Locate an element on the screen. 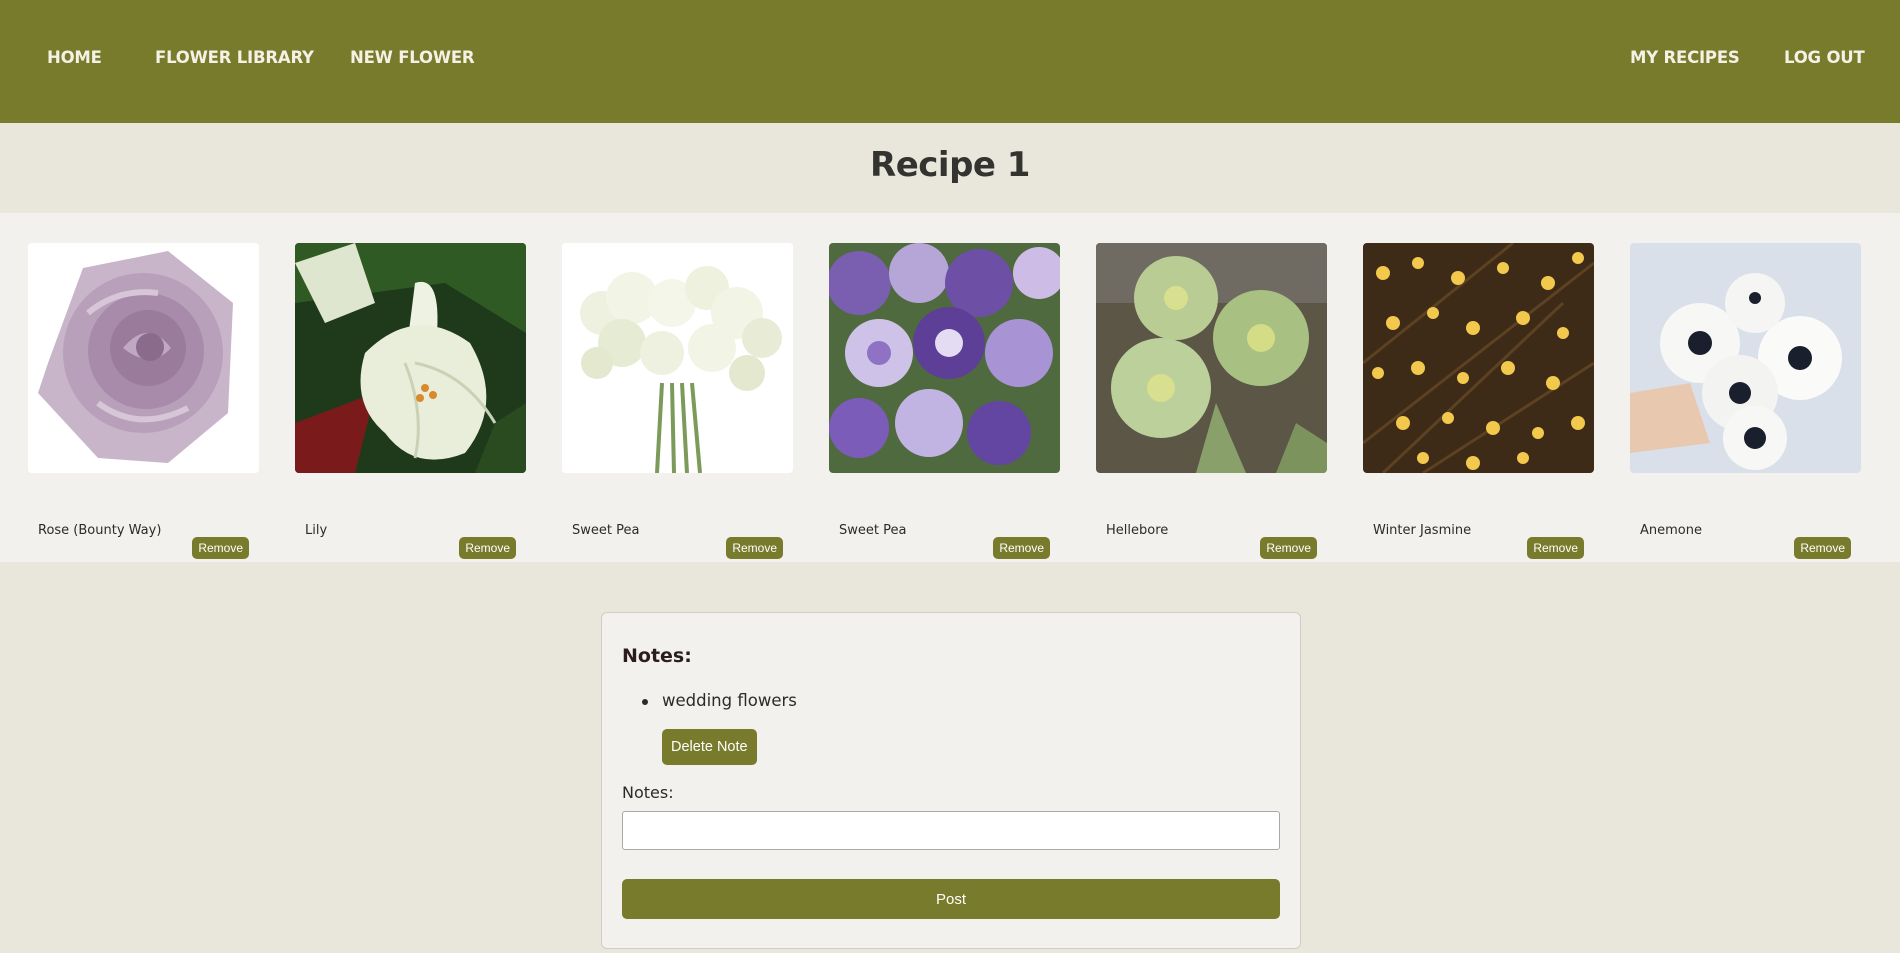 The height and width of the screenshot is (953, 1900). flower-card: Hellebore Remove is located at coordinates (1211, 401).